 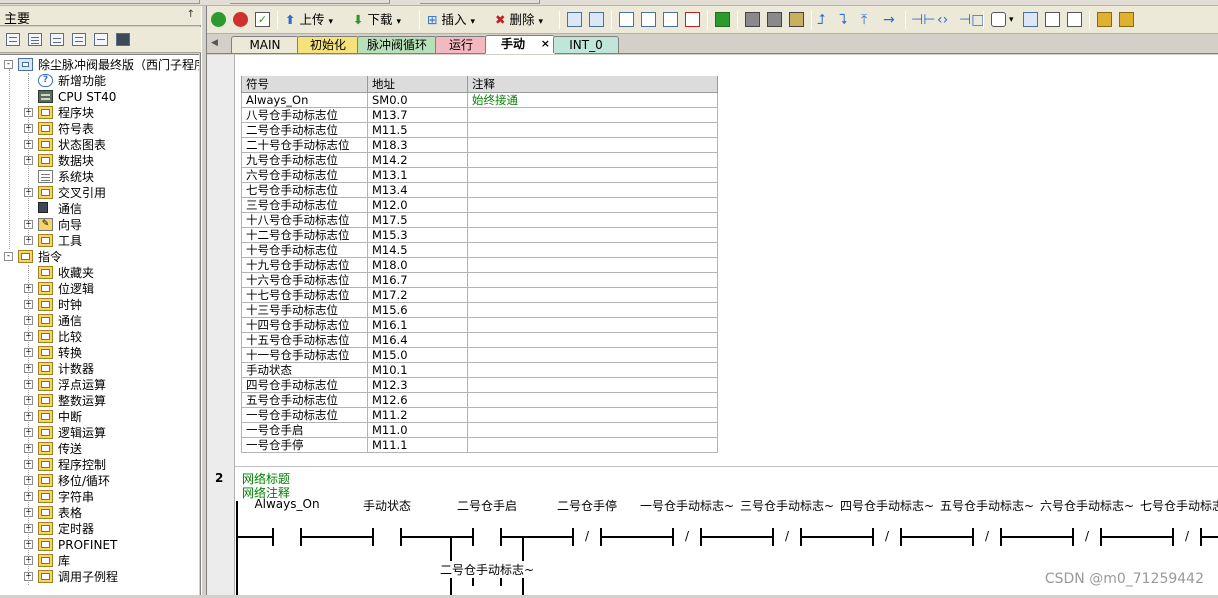 I want to click on table-icon, so click(x=1030, y=19).